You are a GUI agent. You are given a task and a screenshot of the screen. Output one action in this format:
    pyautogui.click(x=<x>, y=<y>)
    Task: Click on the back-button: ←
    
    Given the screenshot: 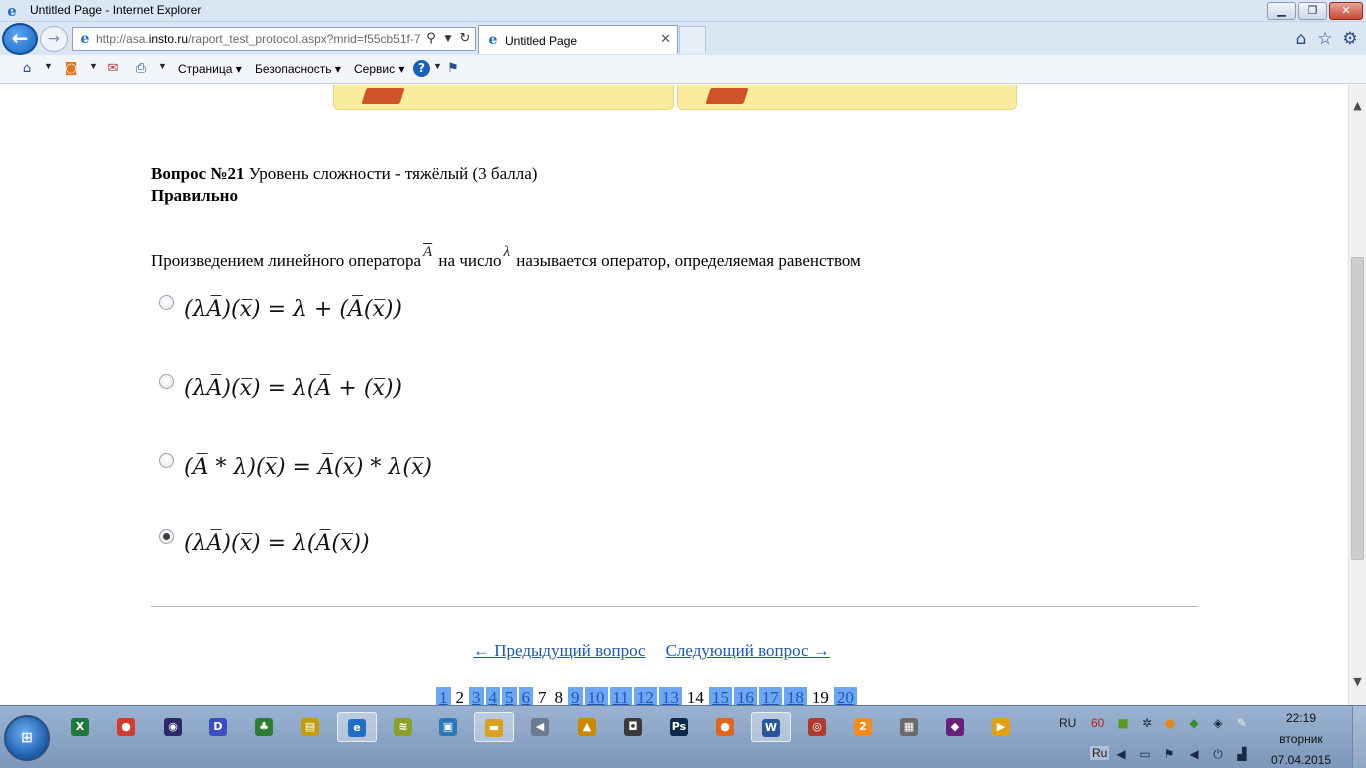 What is the action you would take?
    pyautogui.click(x=20, y=39)
    